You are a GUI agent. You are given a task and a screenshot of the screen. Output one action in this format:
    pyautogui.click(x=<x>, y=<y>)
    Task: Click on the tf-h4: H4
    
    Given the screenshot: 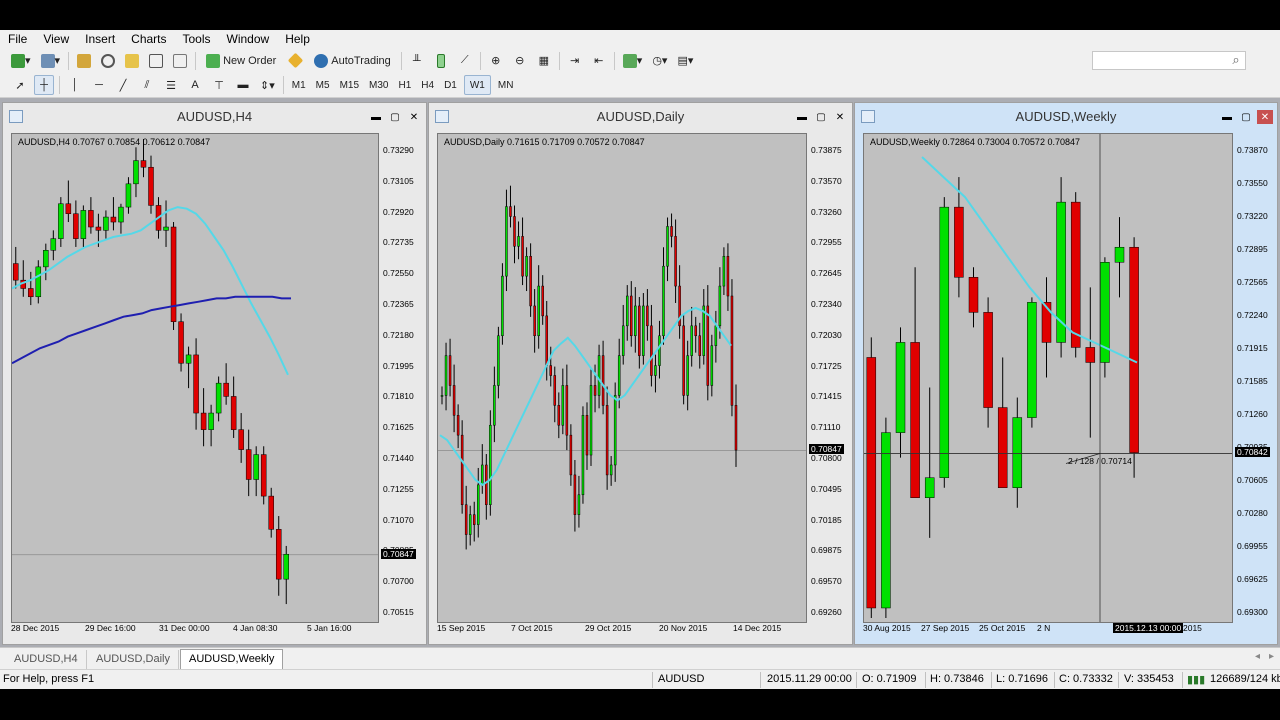 What is the action you would take?
    pyautogui.click(x=427, y=85)
    